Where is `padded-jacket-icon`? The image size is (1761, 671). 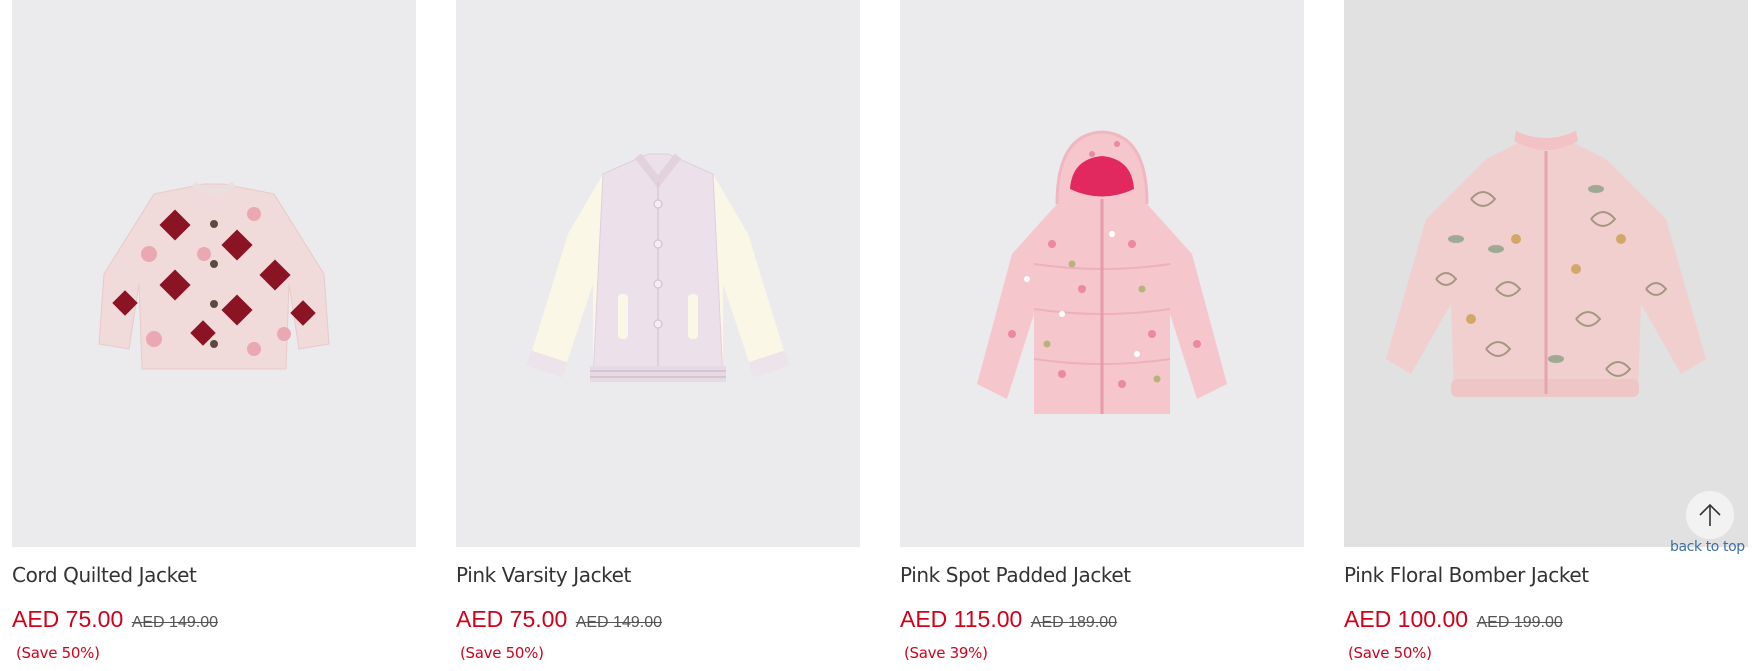 padded-jacket-icon is located at coordinates (1102, 271).